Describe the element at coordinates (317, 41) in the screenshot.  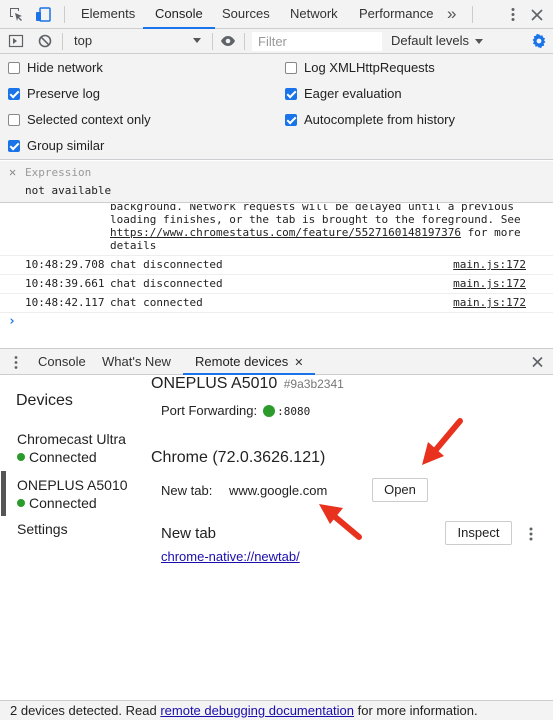
I see `filter-input` at that location.